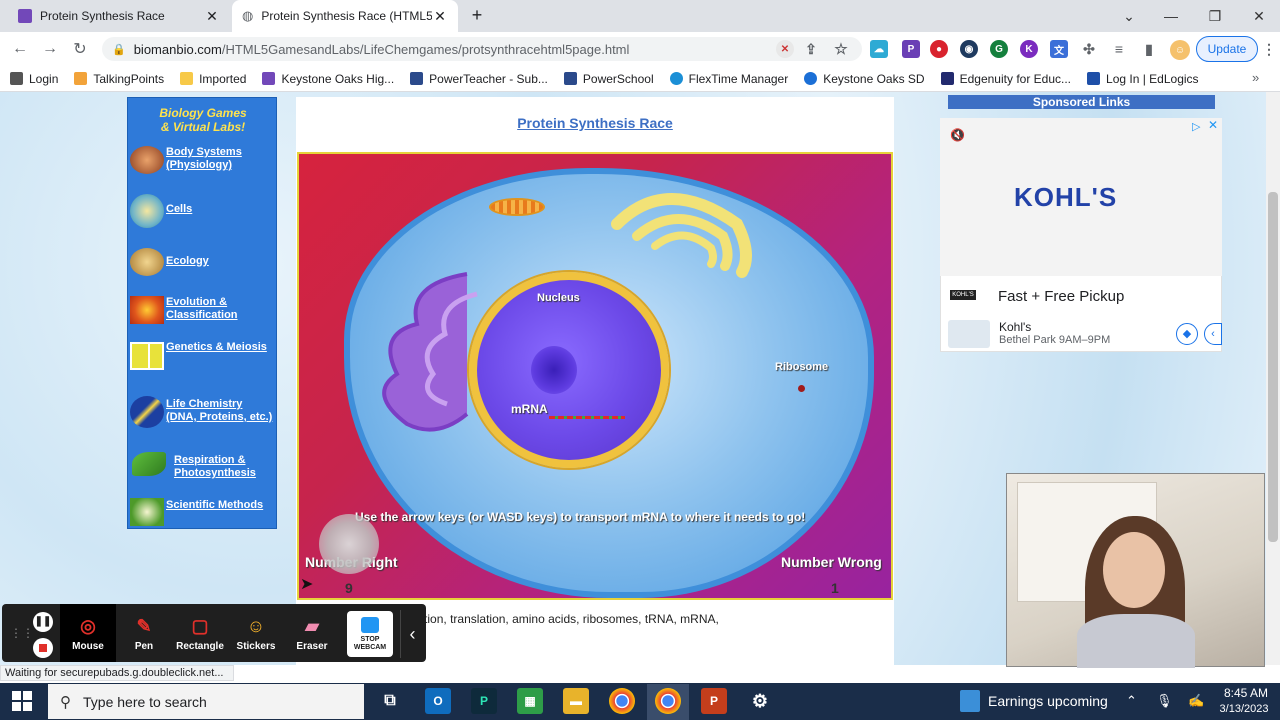 This screenshot has height=720, width=1280. I want to click on minimize-button: —, so click(1171, 16).